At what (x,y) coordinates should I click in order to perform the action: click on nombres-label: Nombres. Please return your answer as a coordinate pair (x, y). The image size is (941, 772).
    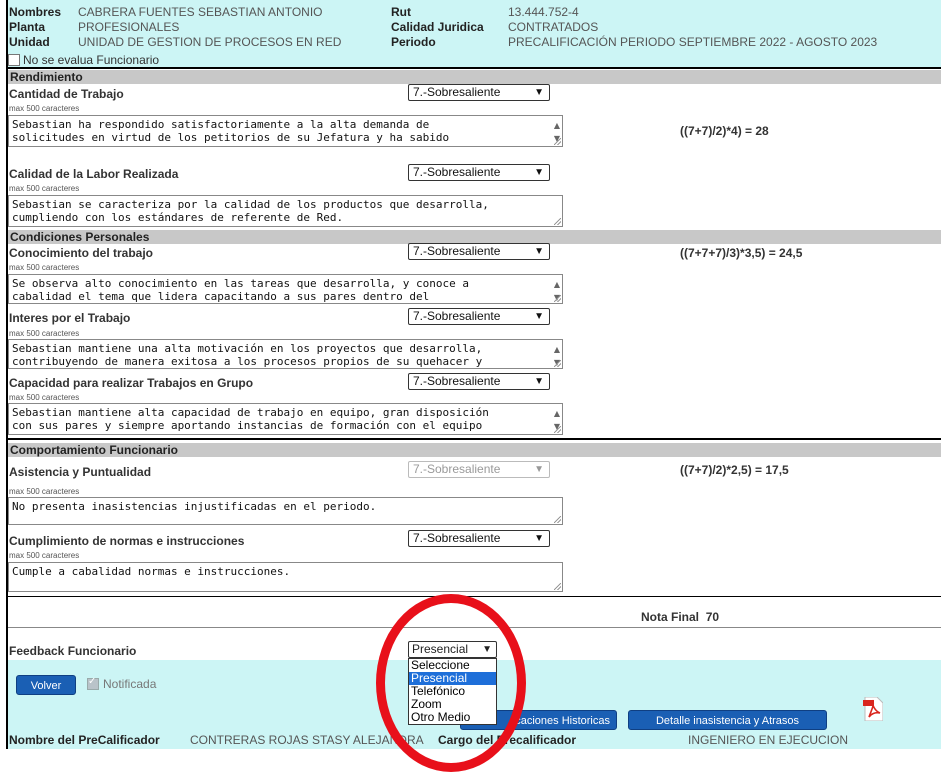
    Looking at the image, I should click on (35, 12).